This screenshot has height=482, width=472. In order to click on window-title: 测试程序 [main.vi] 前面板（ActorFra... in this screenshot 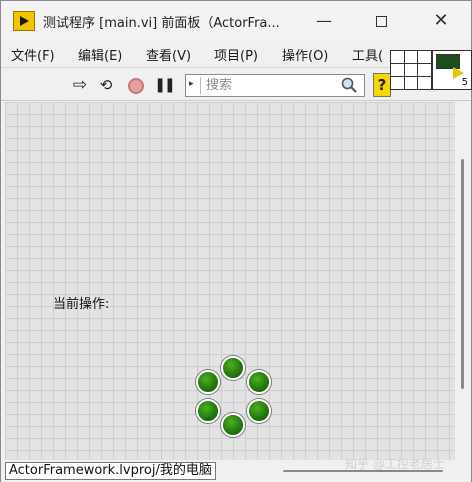, I will do `click(161, 23)`.